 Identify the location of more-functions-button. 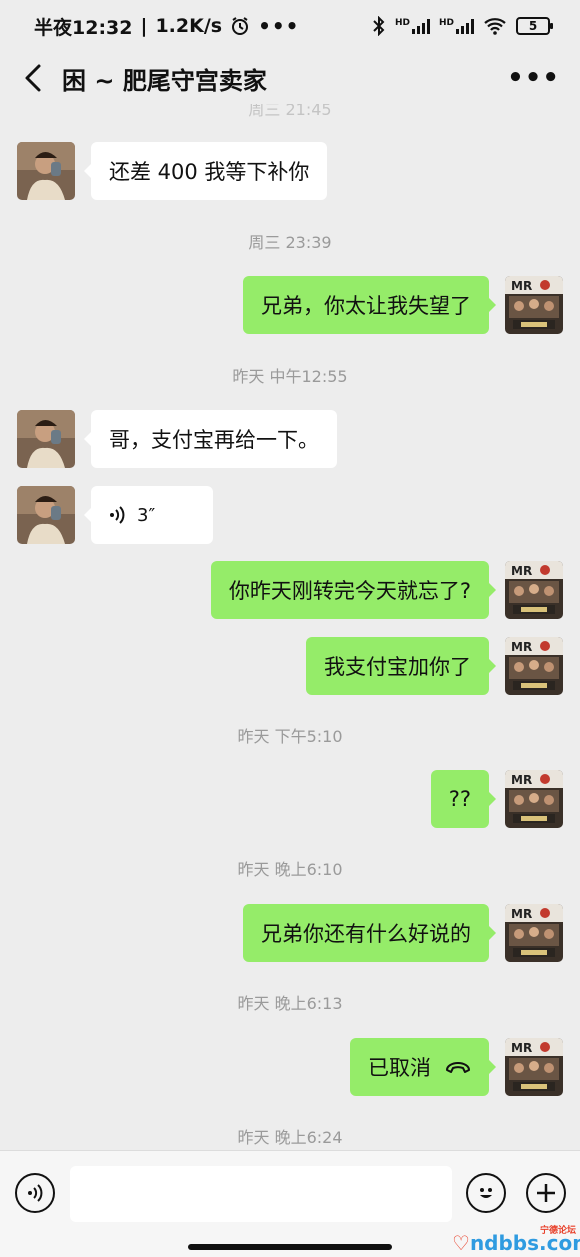
(546, 1193).